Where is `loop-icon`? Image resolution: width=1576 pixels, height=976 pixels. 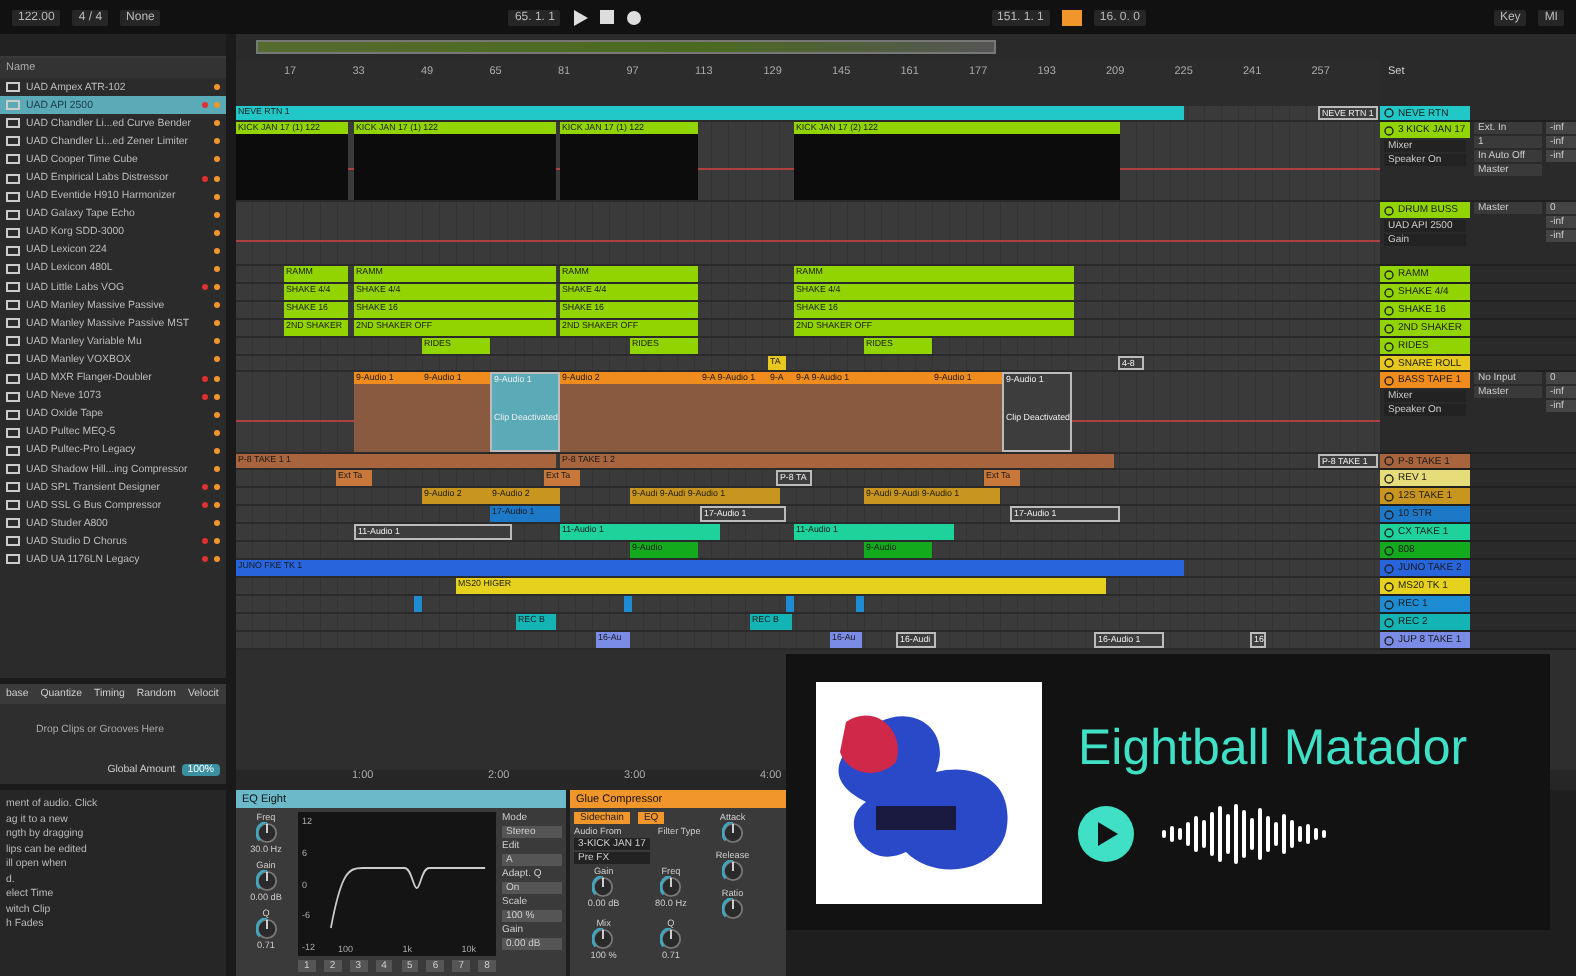 loop-icon is located at coordinates (1071, 17).